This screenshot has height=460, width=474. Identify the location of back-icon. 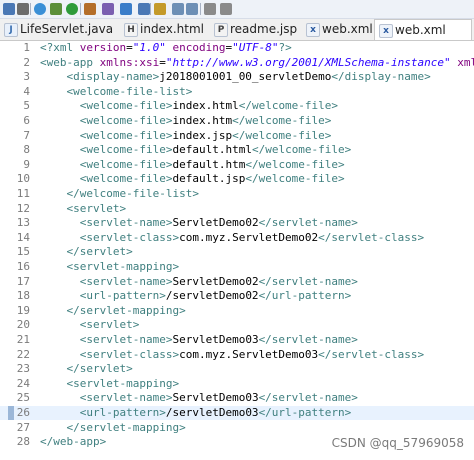
(210, 9).